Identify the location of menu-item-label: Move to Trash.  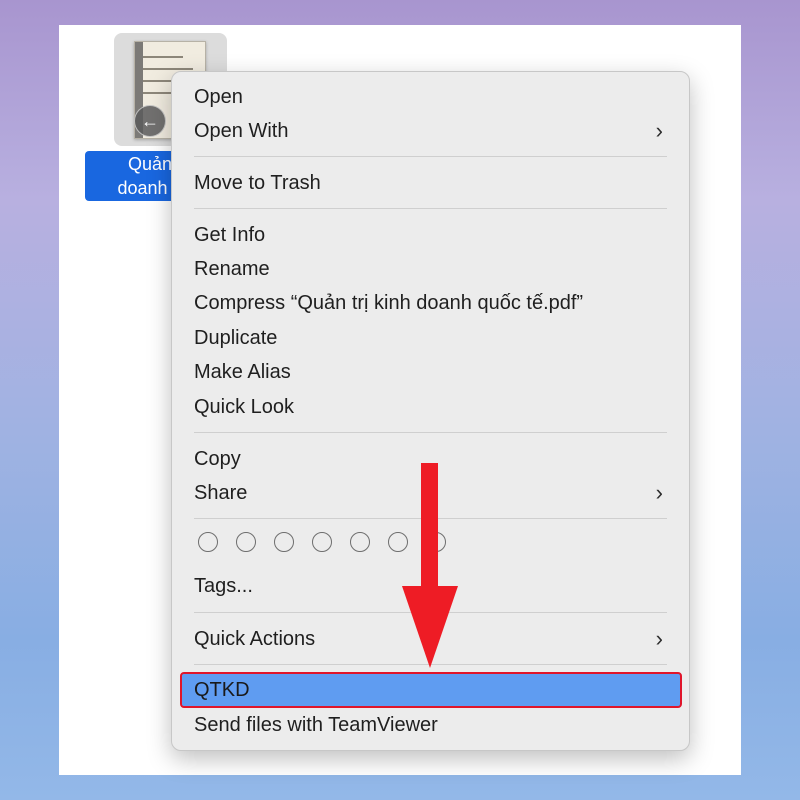
(257, 183).